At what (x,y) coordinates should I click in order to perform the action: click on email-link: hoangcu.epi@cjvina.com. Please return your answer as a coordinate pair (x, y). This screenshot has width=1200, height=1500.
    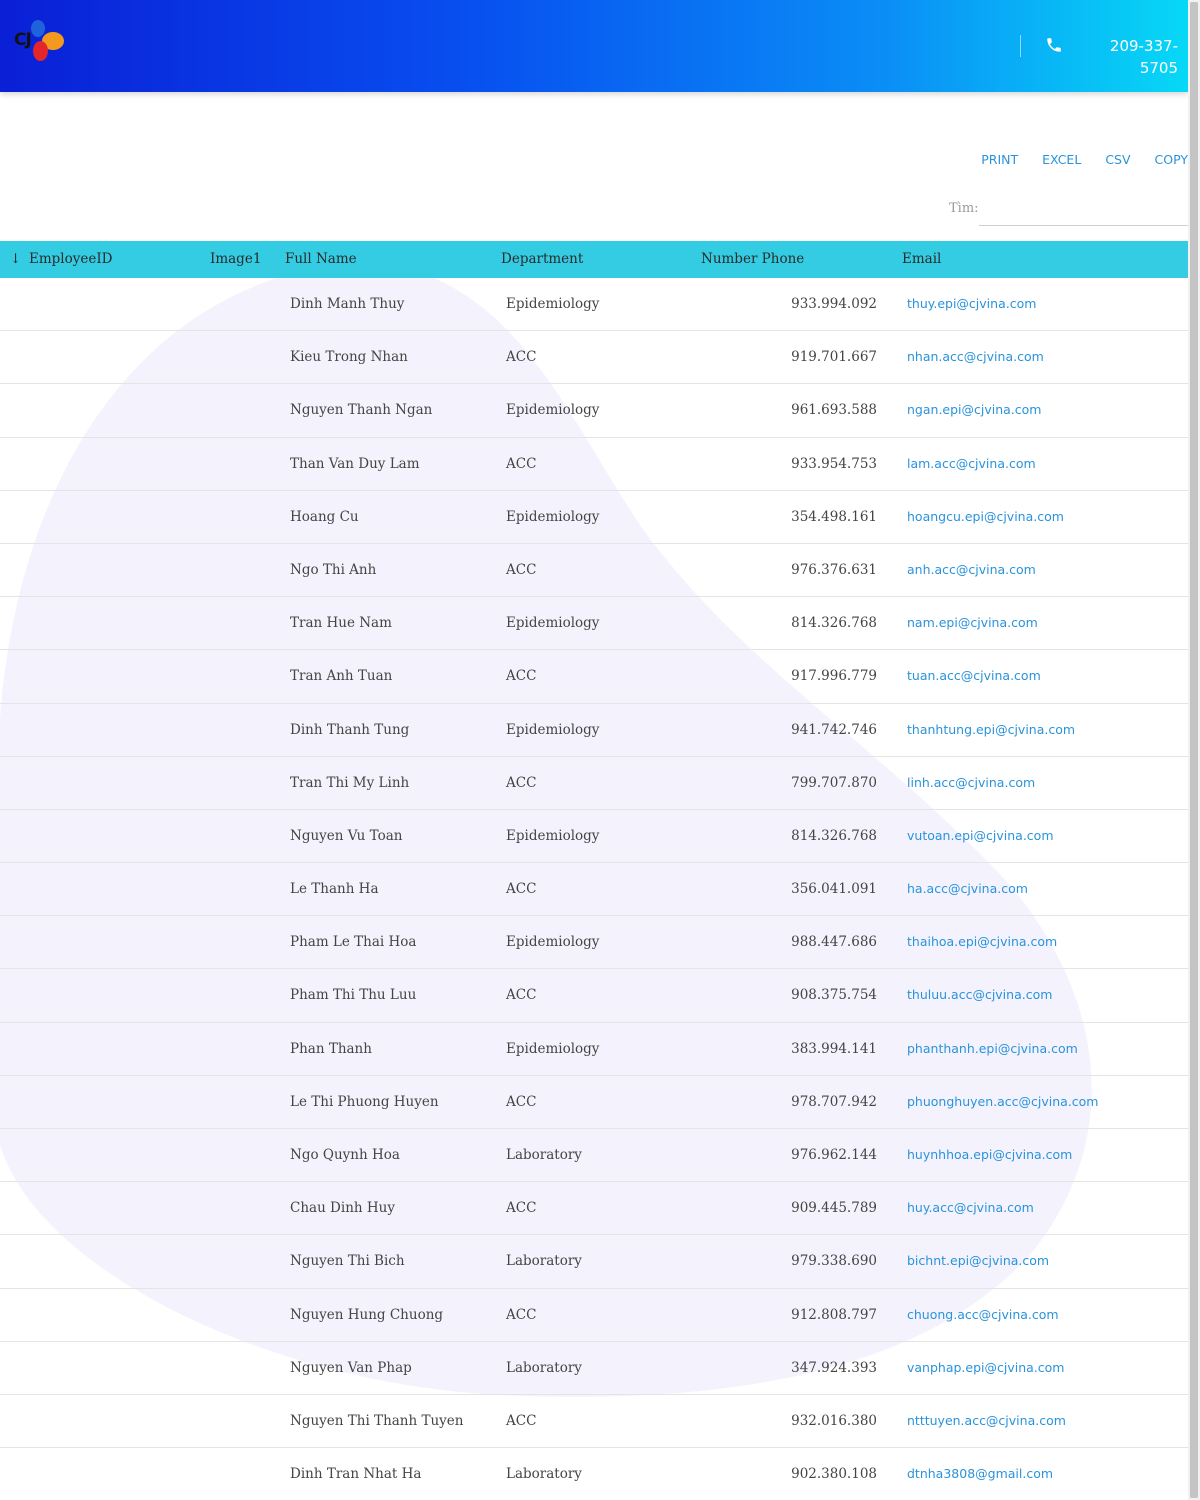
    Looking at the image, I should click on (985, 517).